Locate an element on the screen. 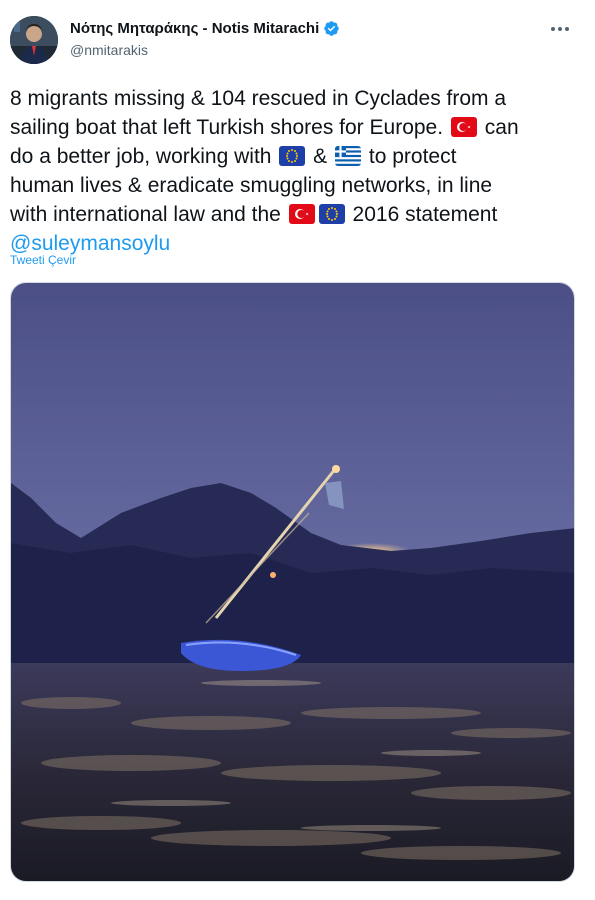 This screenshot has width=595, height=900. tweet-text-segment: do a better job, working with is located at coordinates (141, 156).